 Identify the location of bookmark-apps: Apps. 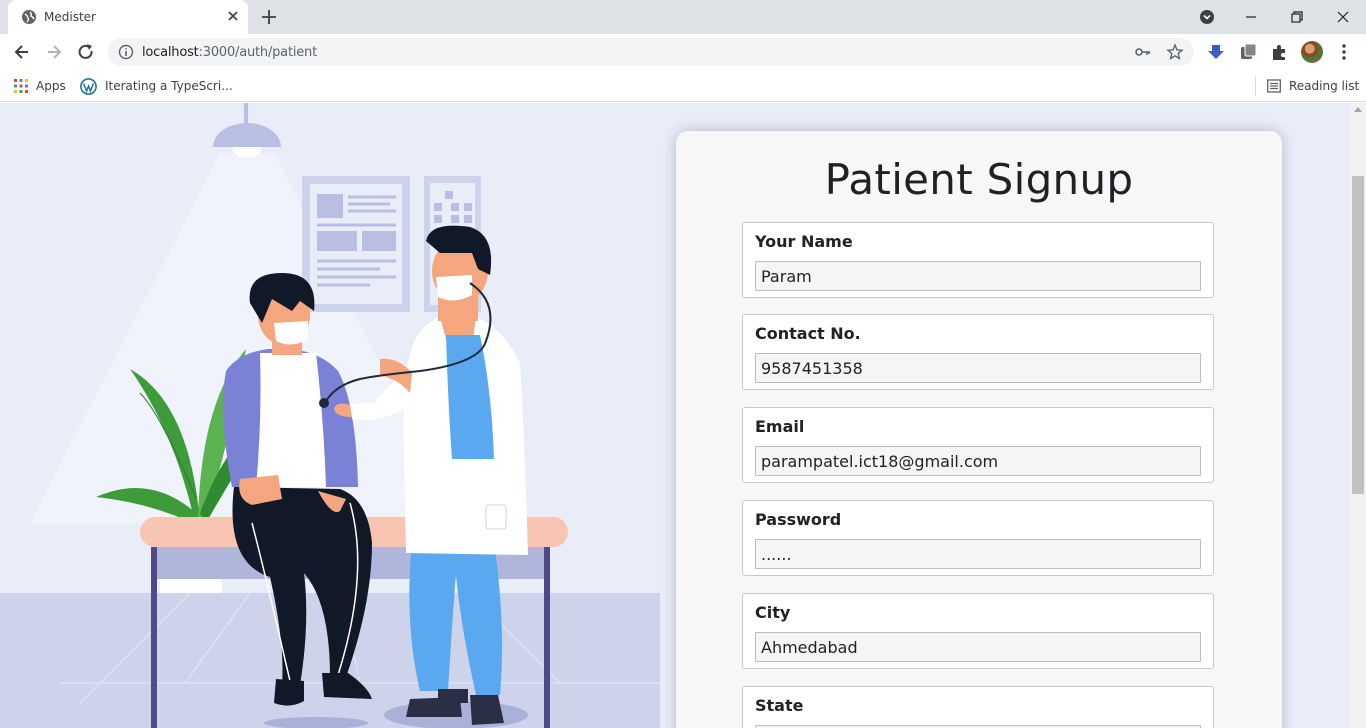
(40, 86).